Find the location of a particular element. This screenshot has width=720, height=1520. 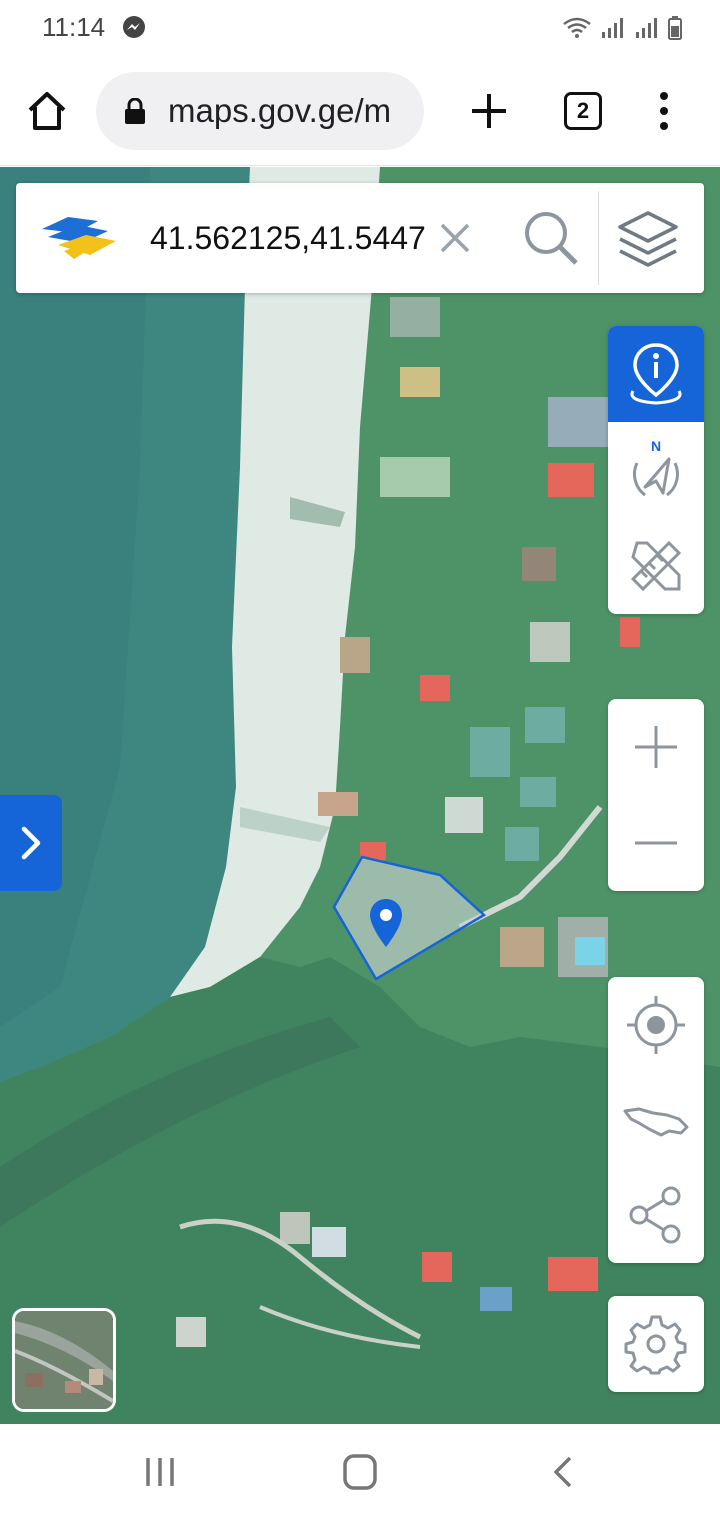

status-time: 11:14 is located at coordinates (74, 27).